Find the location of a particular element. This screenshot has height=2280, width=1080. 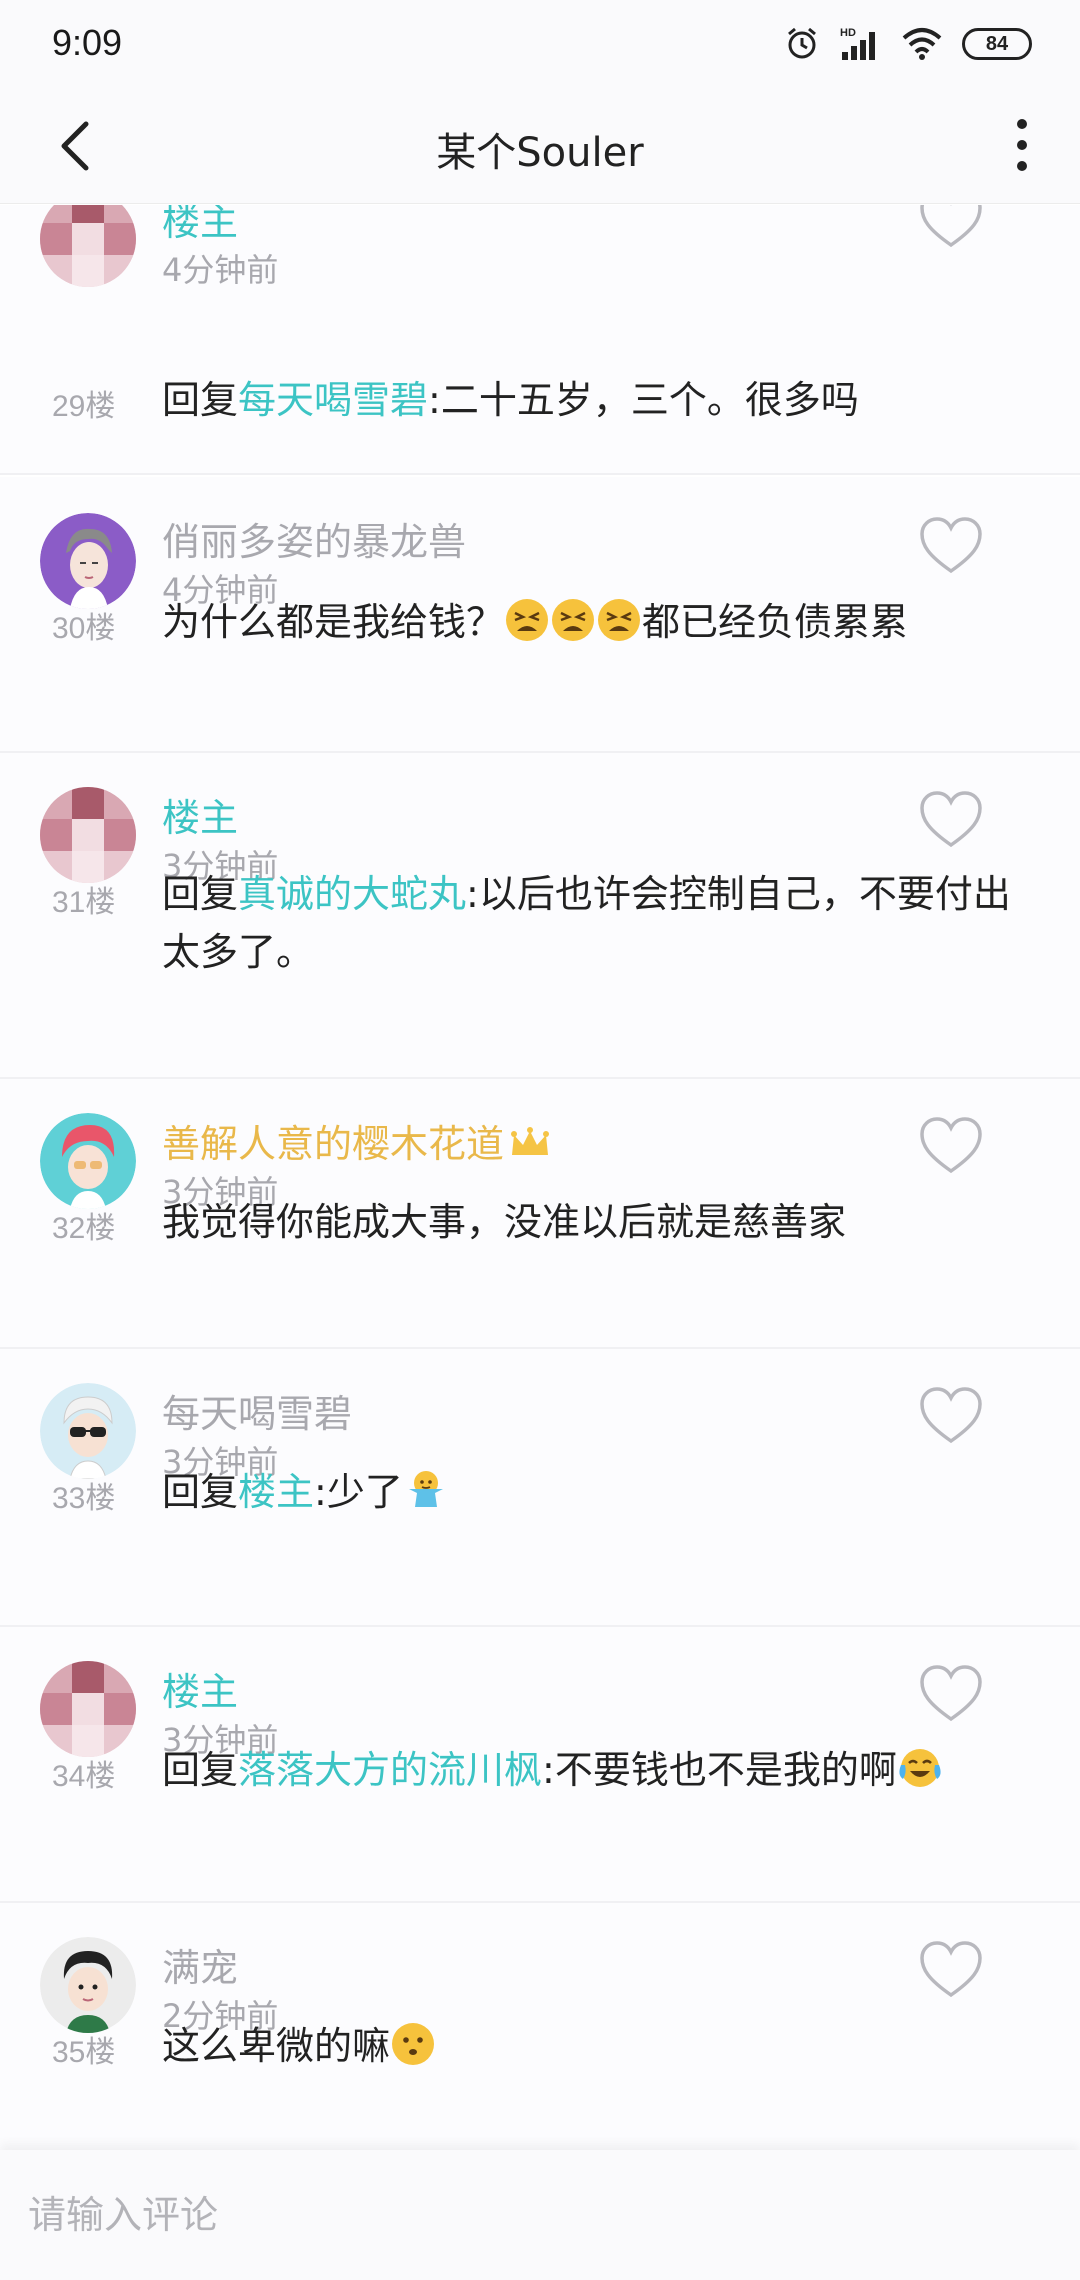

page-title: 某个Souler is located at coordinates (540, 153).